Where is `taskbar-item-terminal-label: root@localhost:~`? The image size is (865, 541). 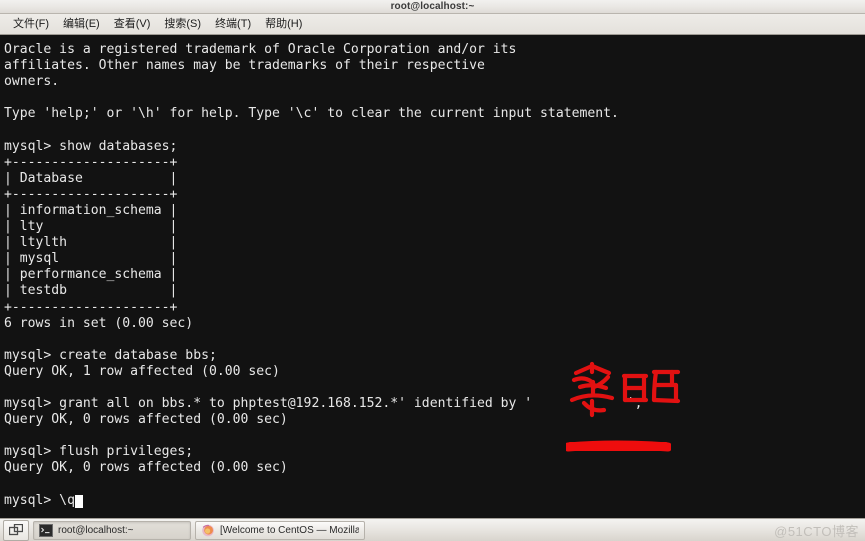 taskbar-item-terminal-label: root@localhost:~ is located at coordinates (96, 530).